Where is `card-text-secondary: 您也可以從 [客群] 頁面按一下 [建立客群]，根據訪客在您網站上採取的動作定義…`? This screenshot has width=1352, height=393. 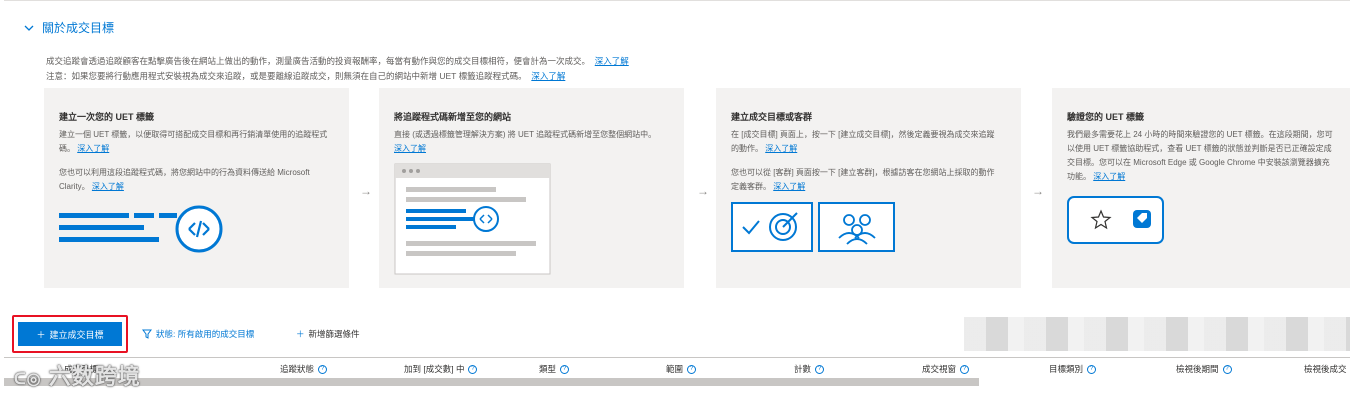 card-text-secondary: 您也可以從 [客群] 頁面按一下 [建立客群]，根據訪客在您網站上採取的動作定義… is located at coordinates (866, 180).